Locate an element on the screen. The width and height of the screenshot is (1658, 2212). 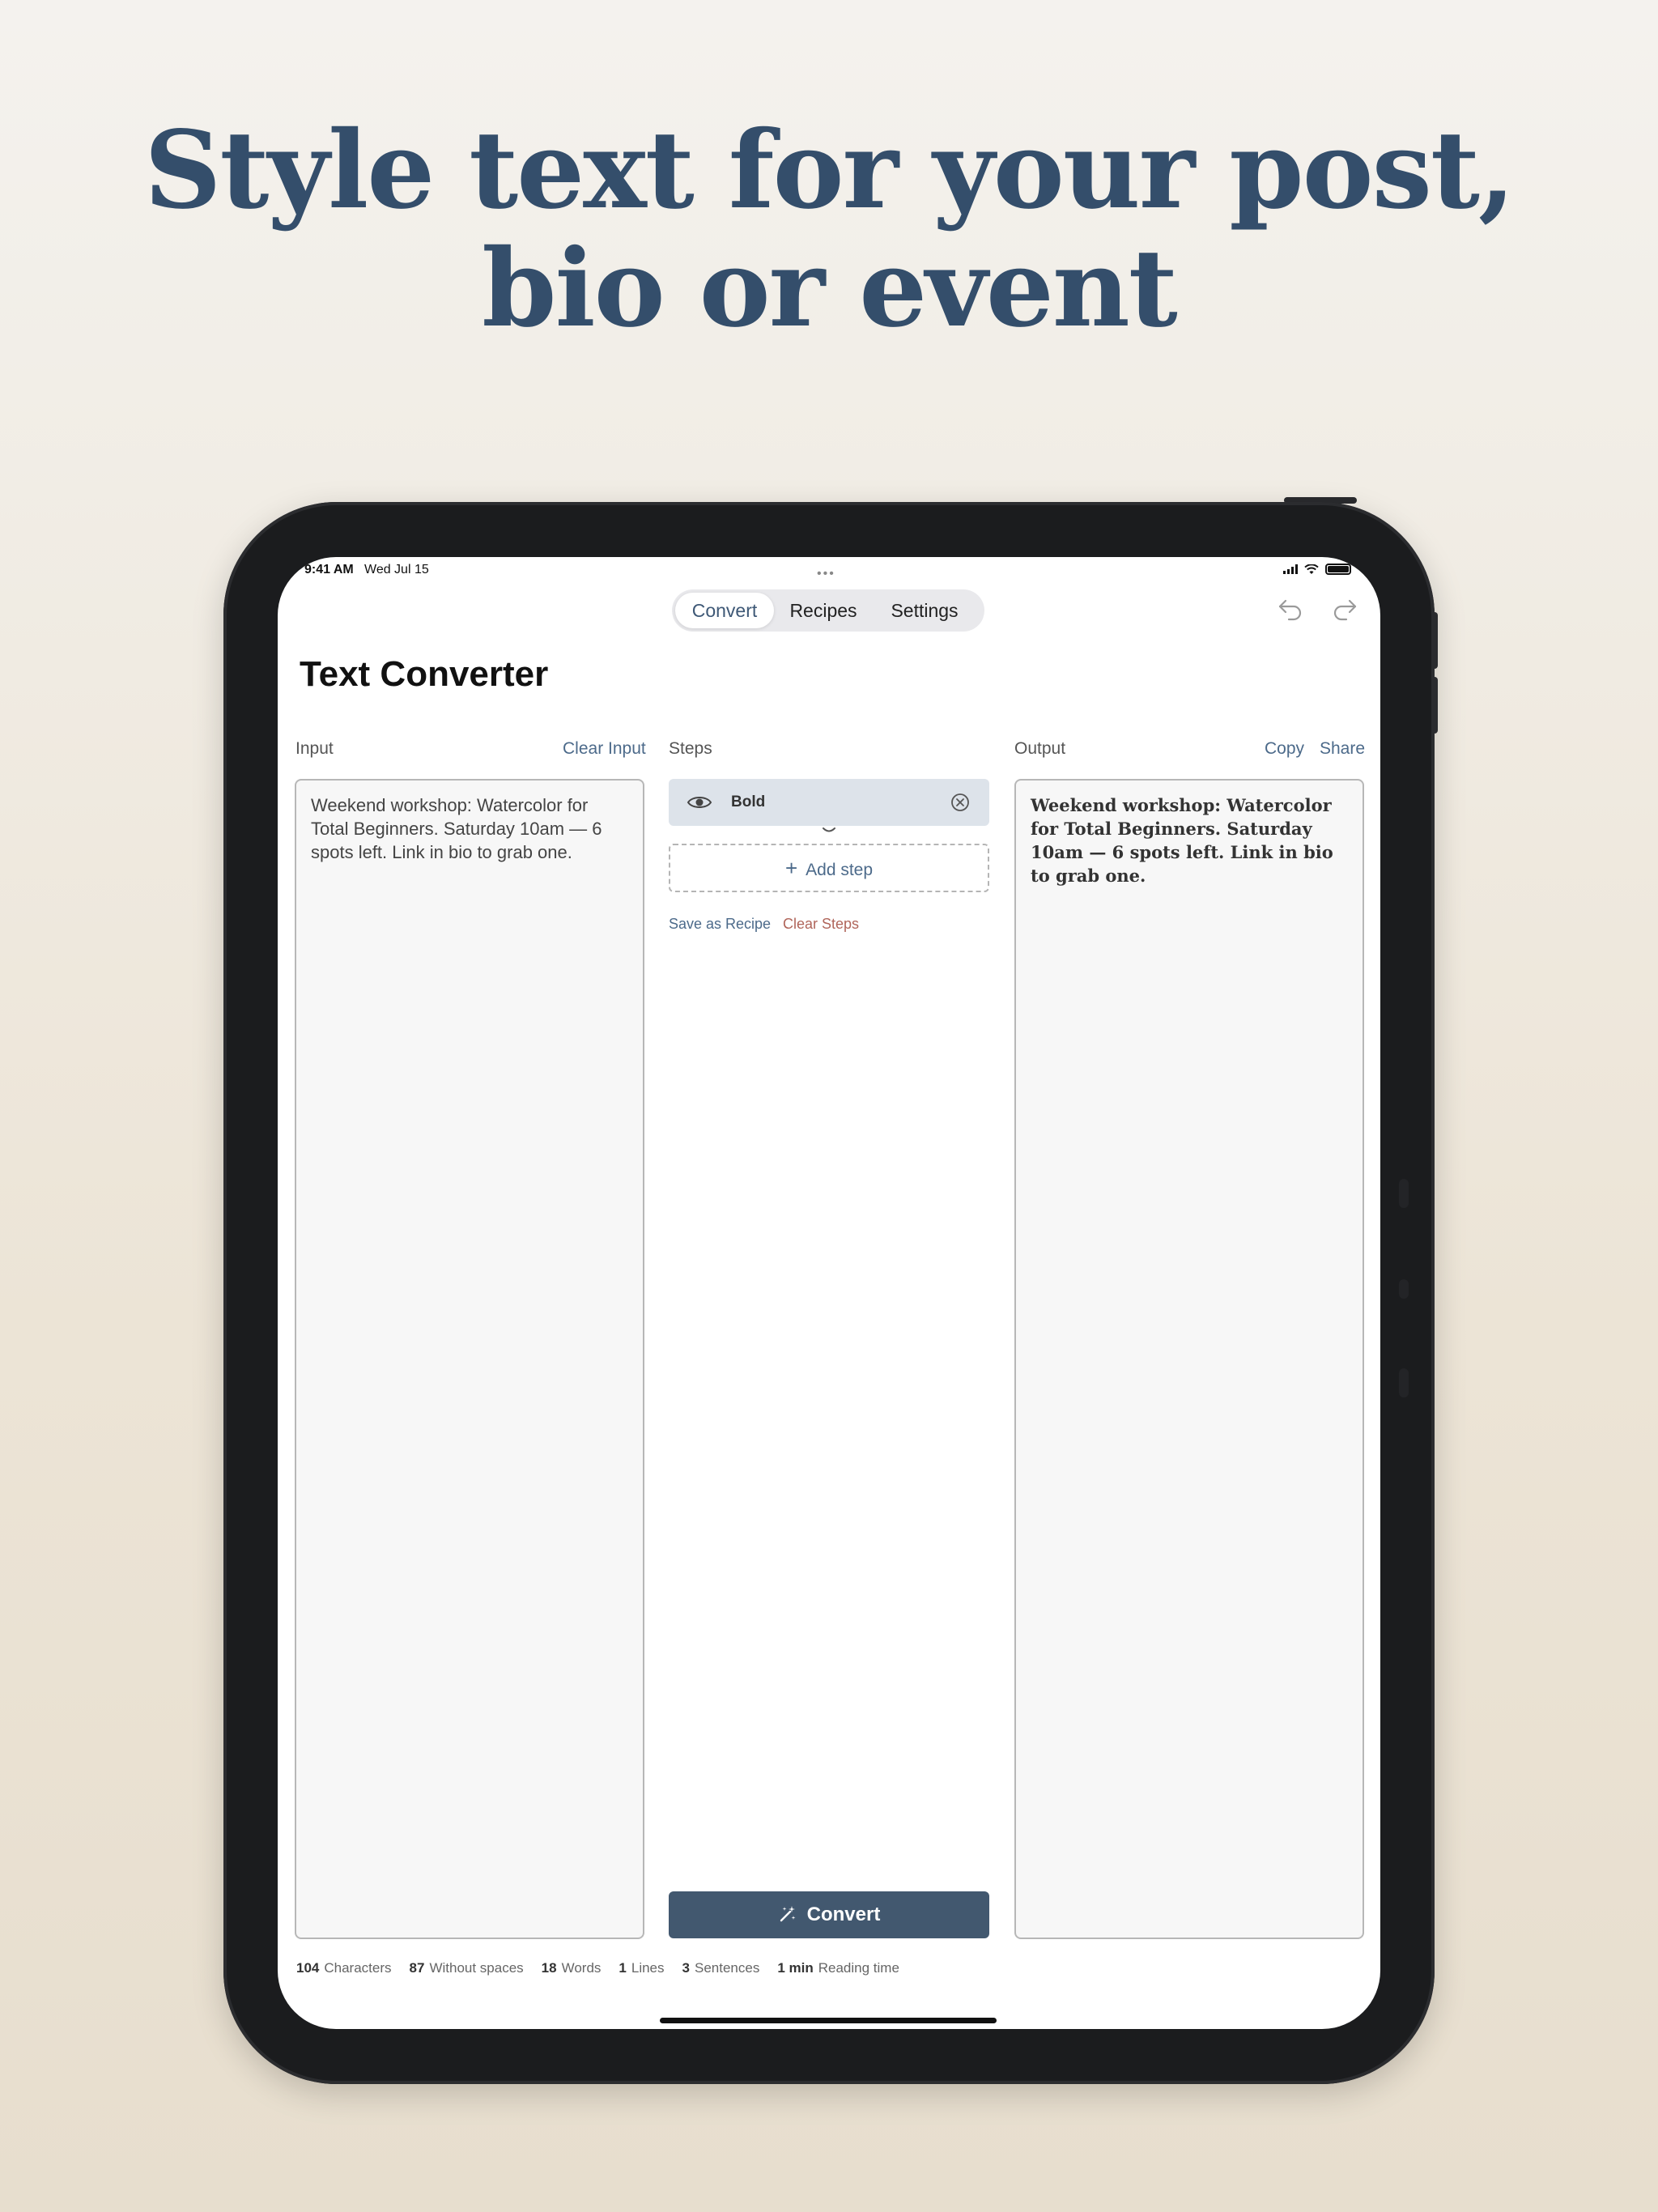
stat-reading-time: 1 min Reading time is located at coordinates (838, 1968).